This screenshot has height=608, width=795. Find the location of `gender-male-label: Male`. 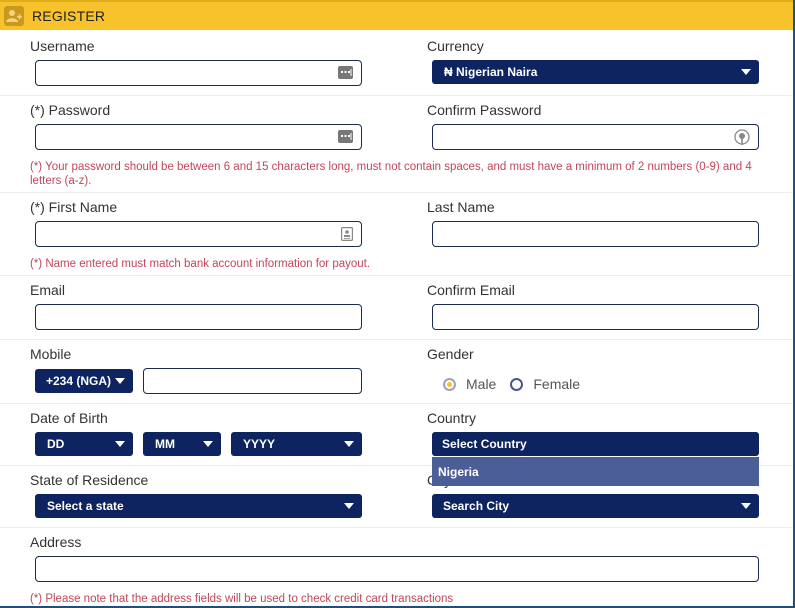

gender-male-label: Male is located at coordinates (481, 384).